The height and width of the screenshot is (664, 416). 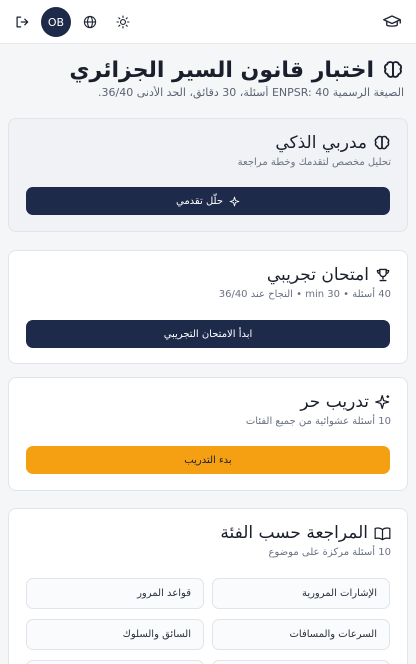 What do you see at coordinates (90, 22) in the screenshot?
I see `globe-icon` at bounding box center [90, 22].